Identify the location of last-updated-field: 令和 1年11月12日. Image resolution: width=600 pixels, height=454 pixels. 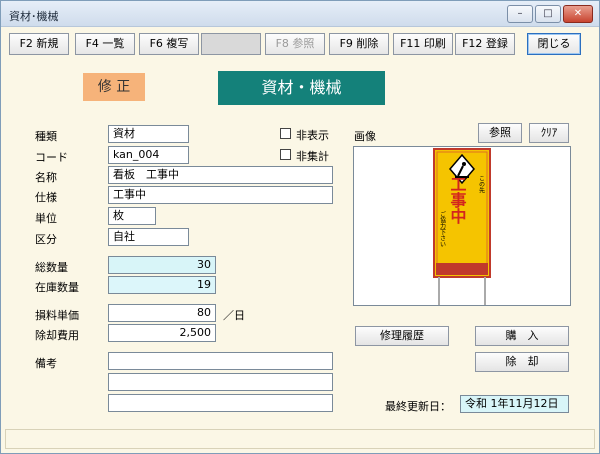
(514, 404).